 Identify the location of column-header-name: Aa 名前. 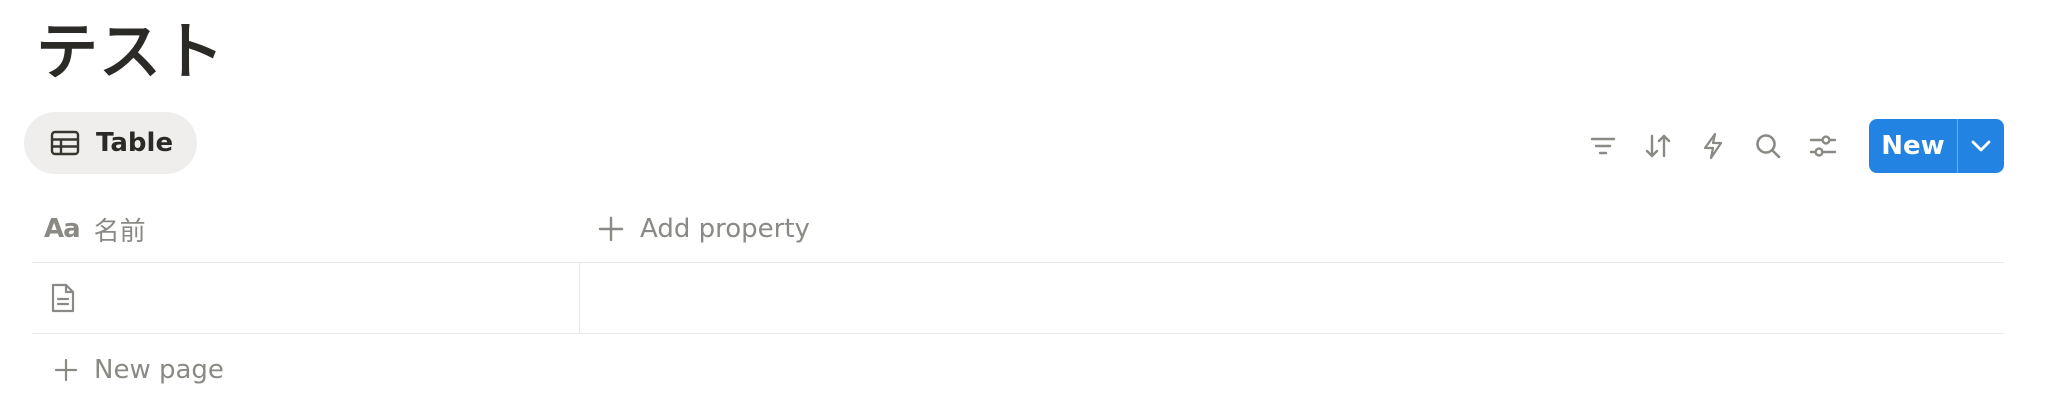
(306, 229).